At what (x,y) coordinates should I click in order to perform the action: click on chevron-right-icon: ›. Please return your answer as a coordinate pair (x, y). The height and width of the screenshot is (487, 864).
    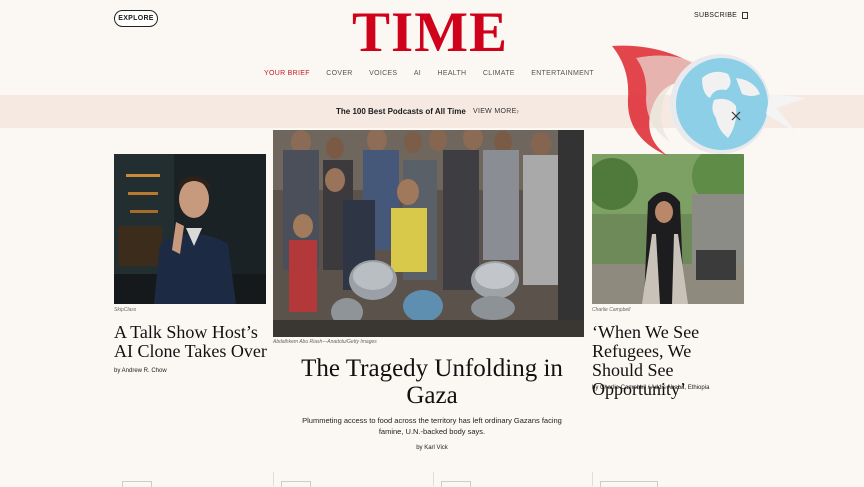
    Looking at the image, I should click on (517, 111).